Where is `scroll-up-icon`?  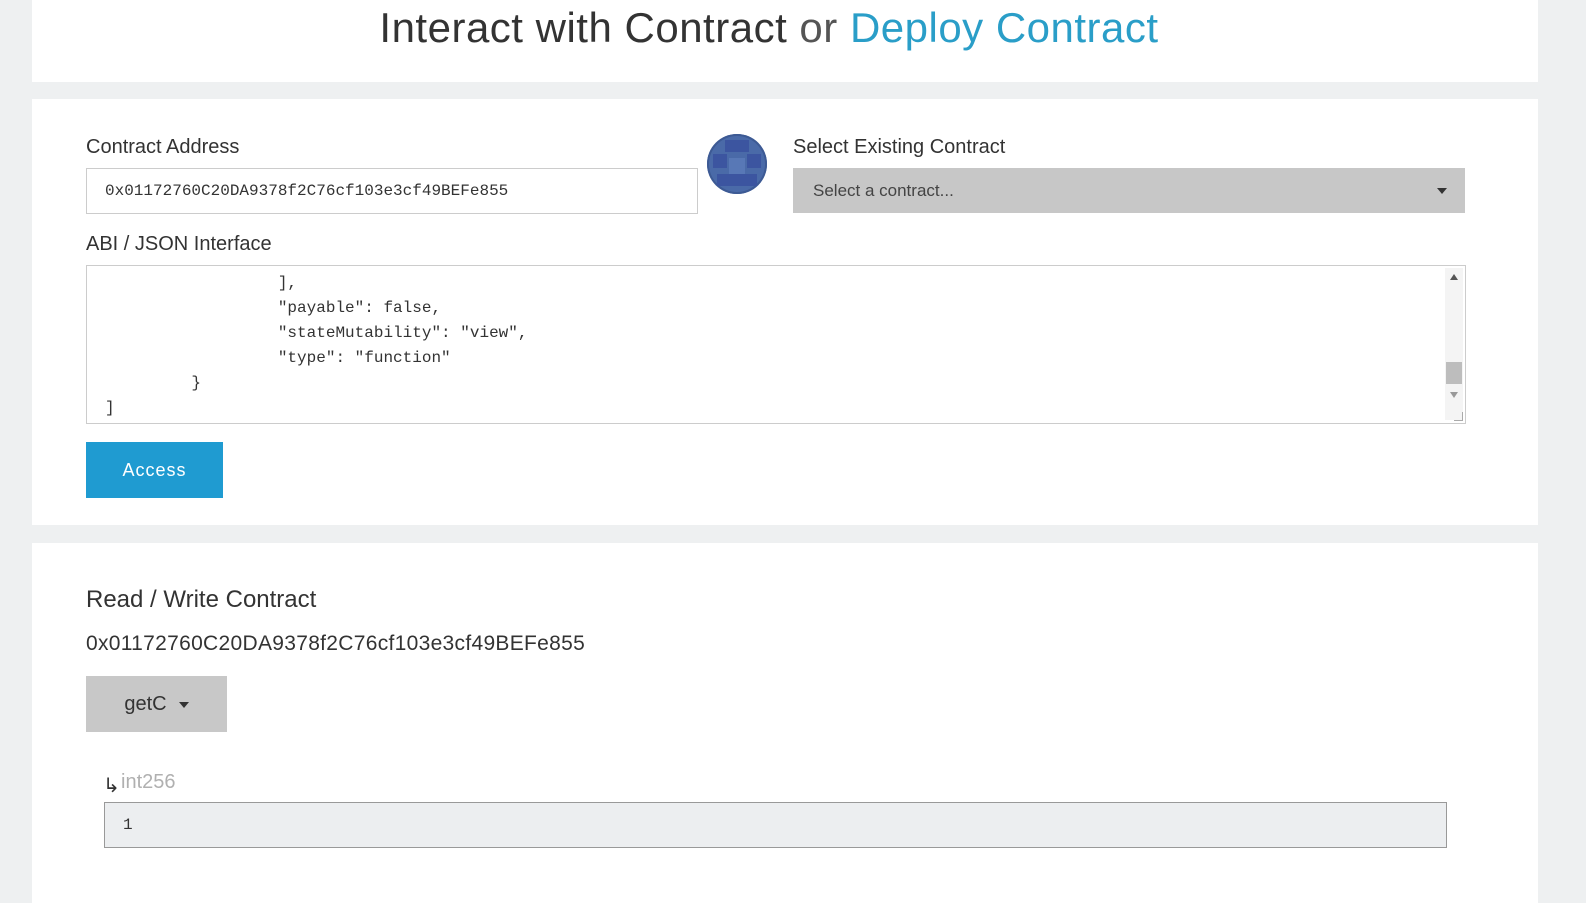
scroll-up-icon is located at coordinates (1454, 277).